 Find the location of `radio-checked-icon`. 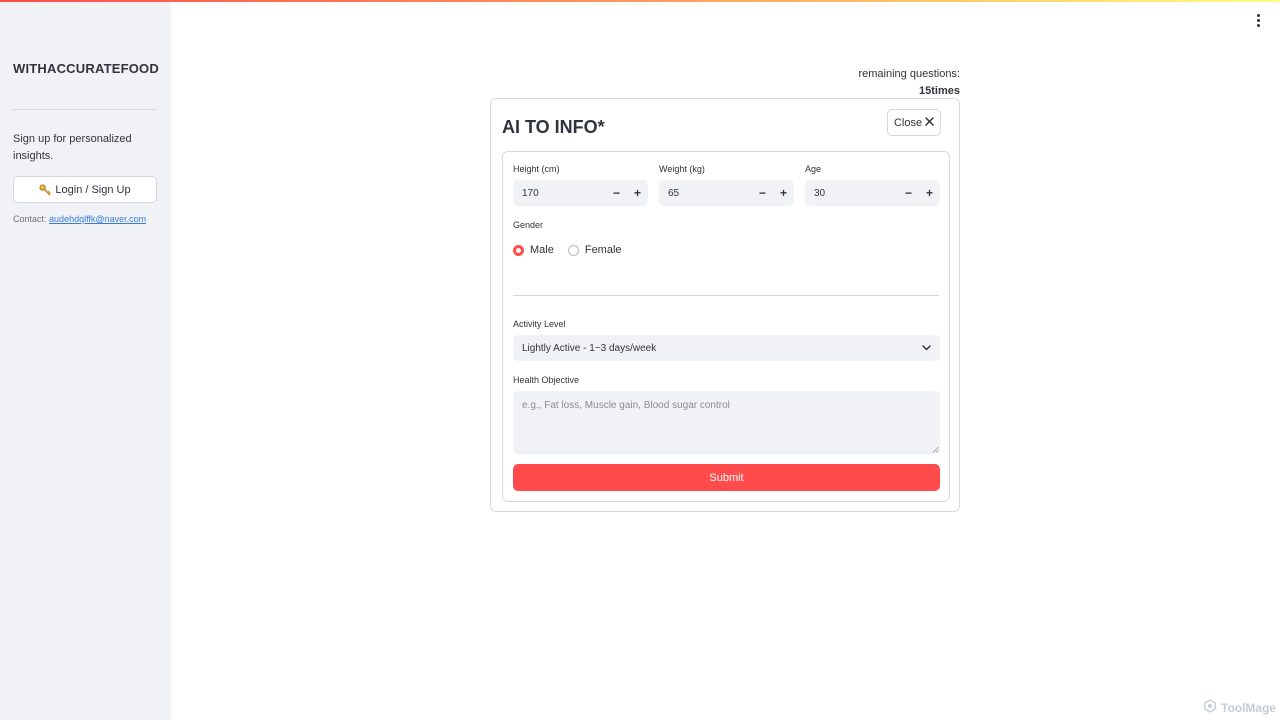

radio-checked-icon is located at coordinates (518, 250).